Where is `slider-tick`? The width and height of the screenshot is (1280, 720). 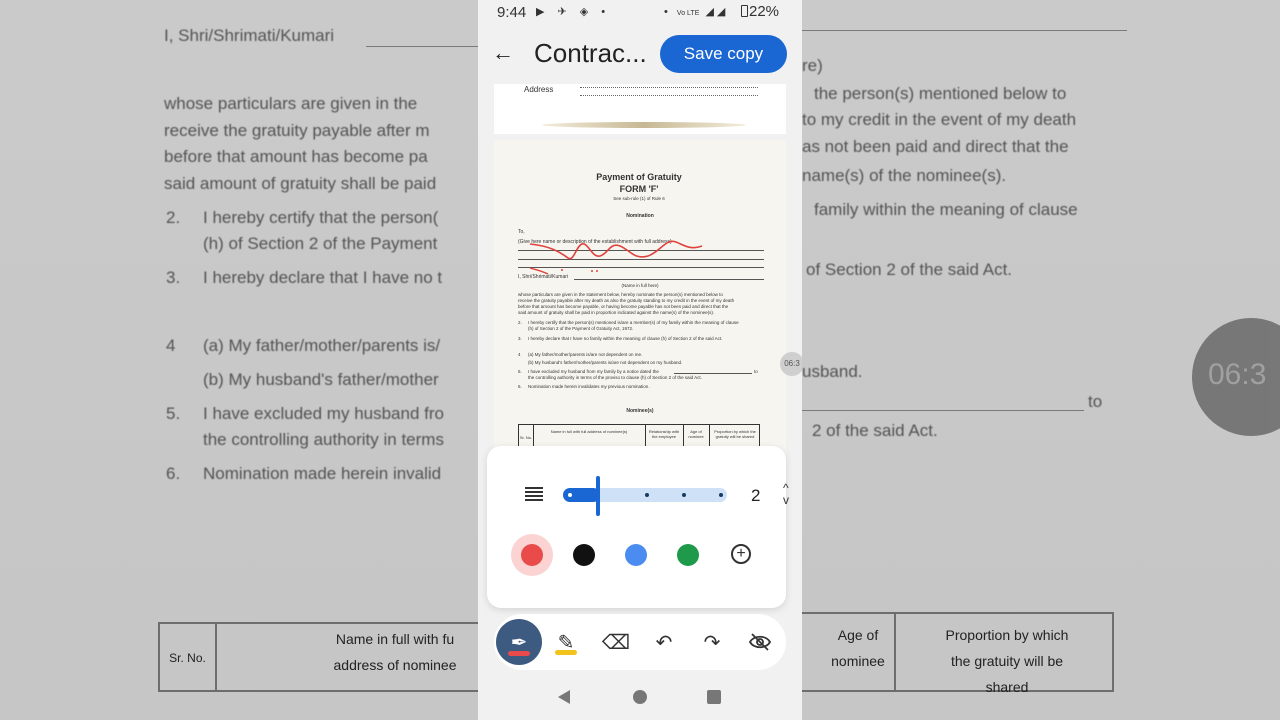 slider-tick is located at coordinates (684, 495).